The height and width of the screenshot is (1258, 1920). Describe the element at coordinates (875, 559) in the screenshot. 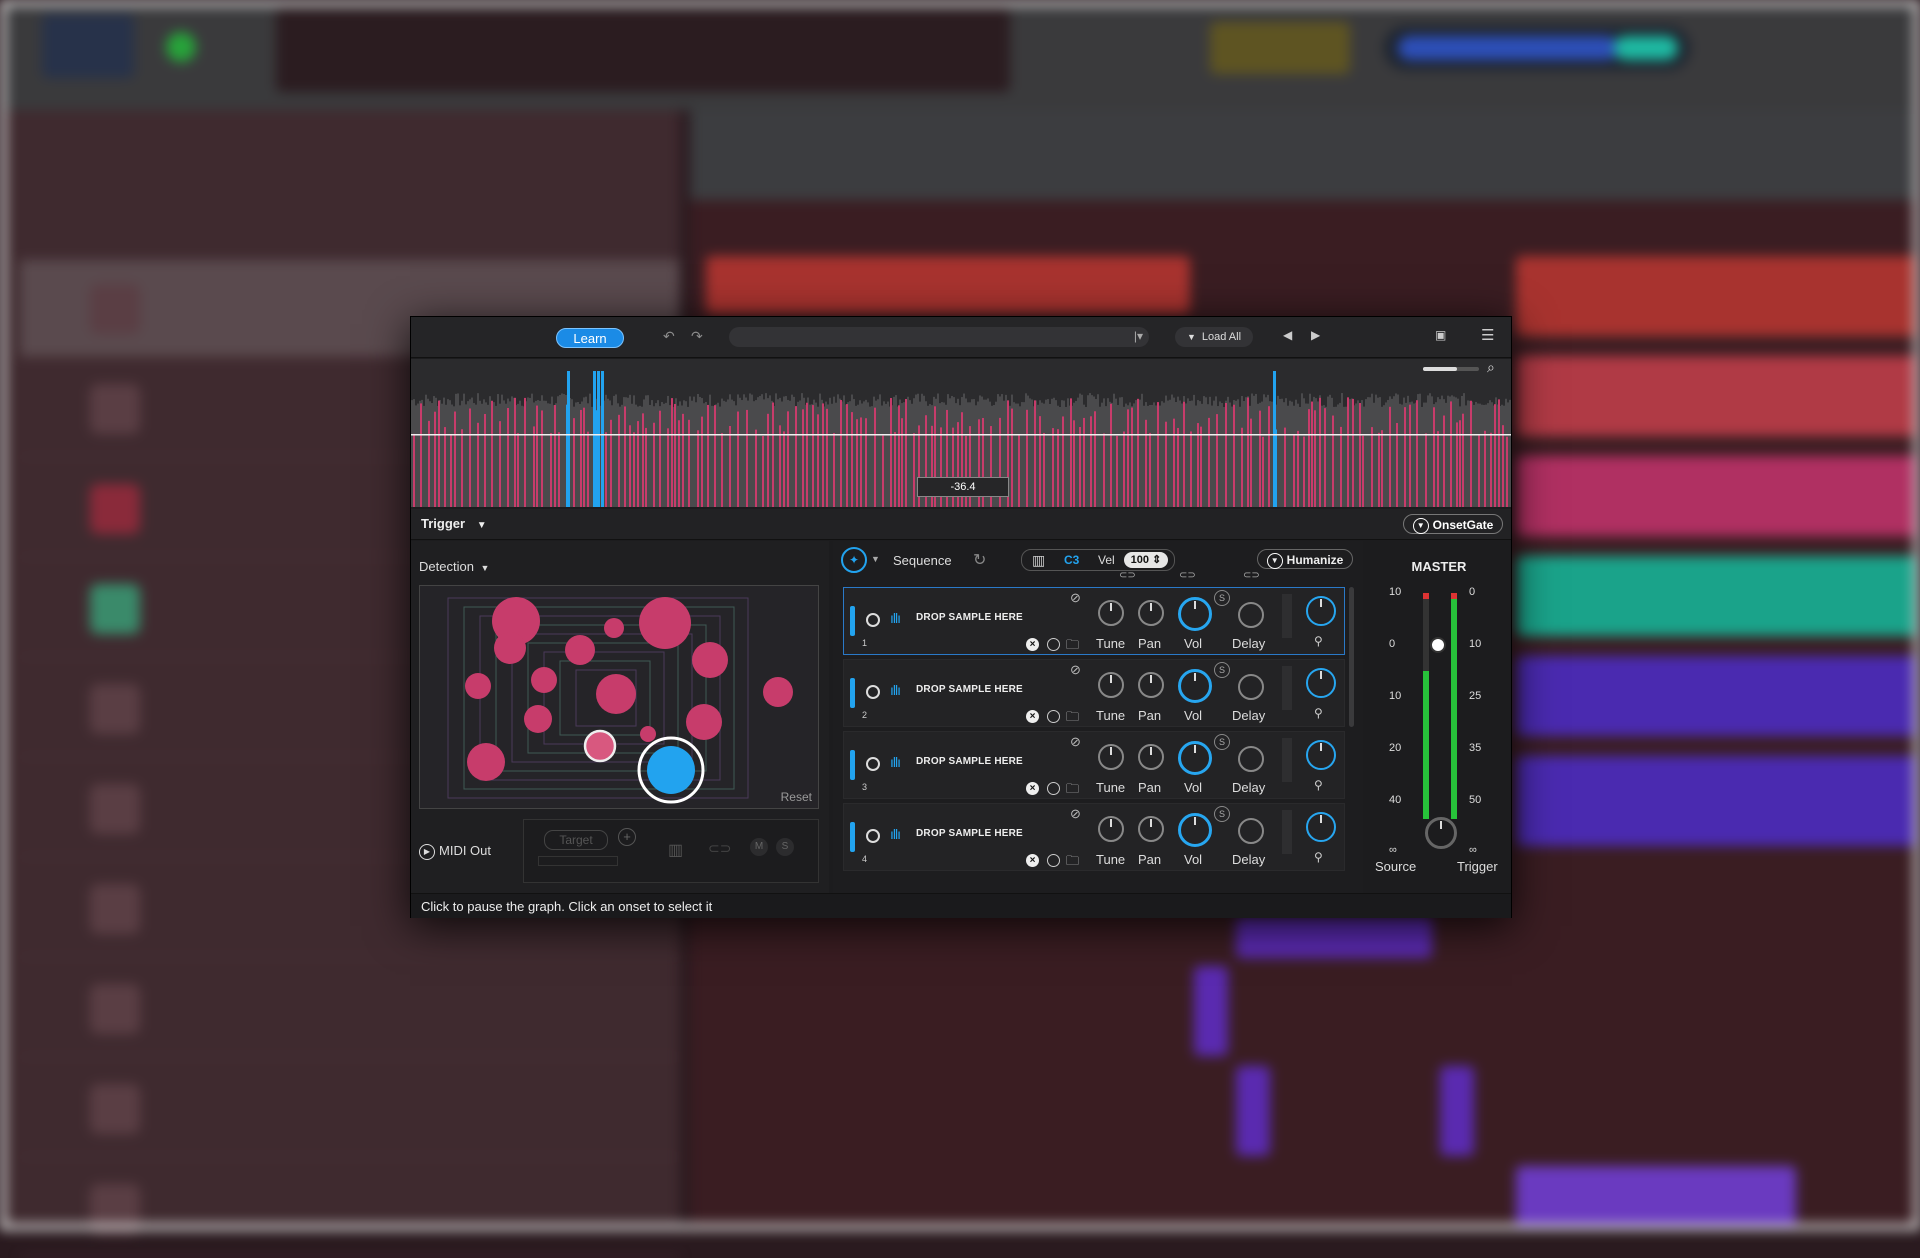

I see `chevron-down-icon: ▼` at that location.